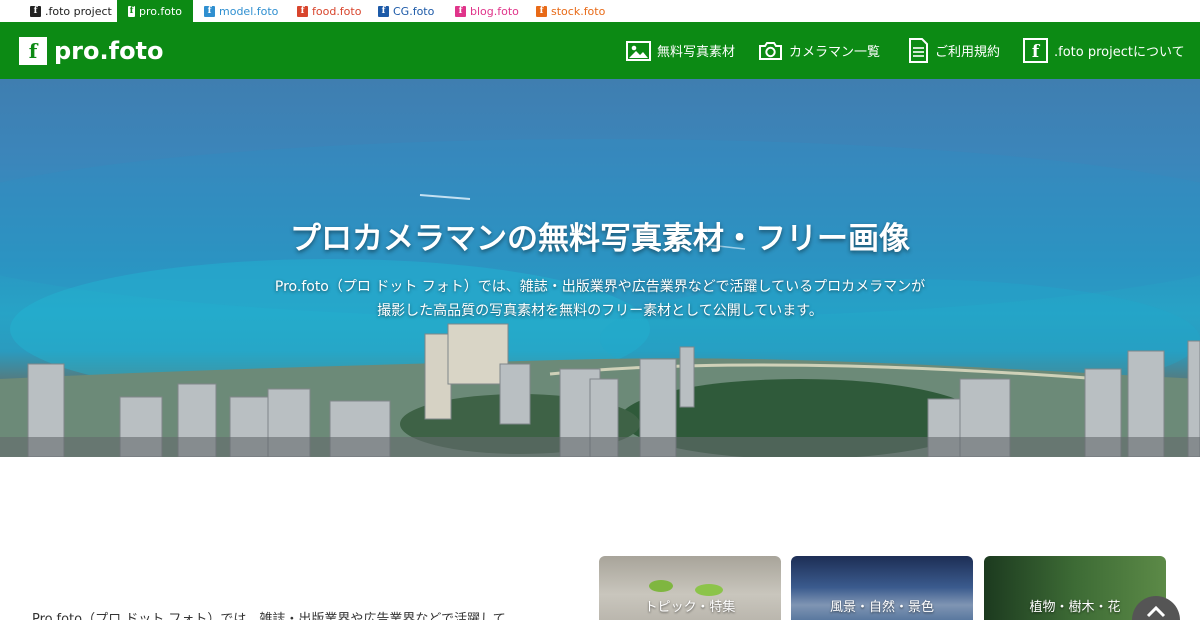 Image resolution: width=1200 pixels, height=620 pixels. What do you see at coordinates (690, 588) in the screenshot?
I see `category-card-topics: トピック・特集` at bounding box center [690, 588].